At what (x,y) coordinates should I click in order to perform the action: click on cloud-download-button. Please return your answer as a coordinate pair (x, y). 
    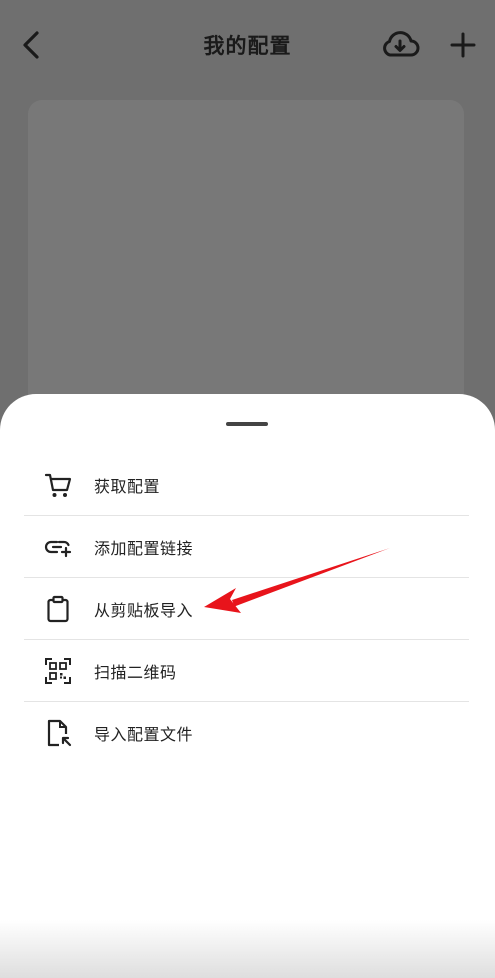
    Looking at the image, I should click on (400, 45).